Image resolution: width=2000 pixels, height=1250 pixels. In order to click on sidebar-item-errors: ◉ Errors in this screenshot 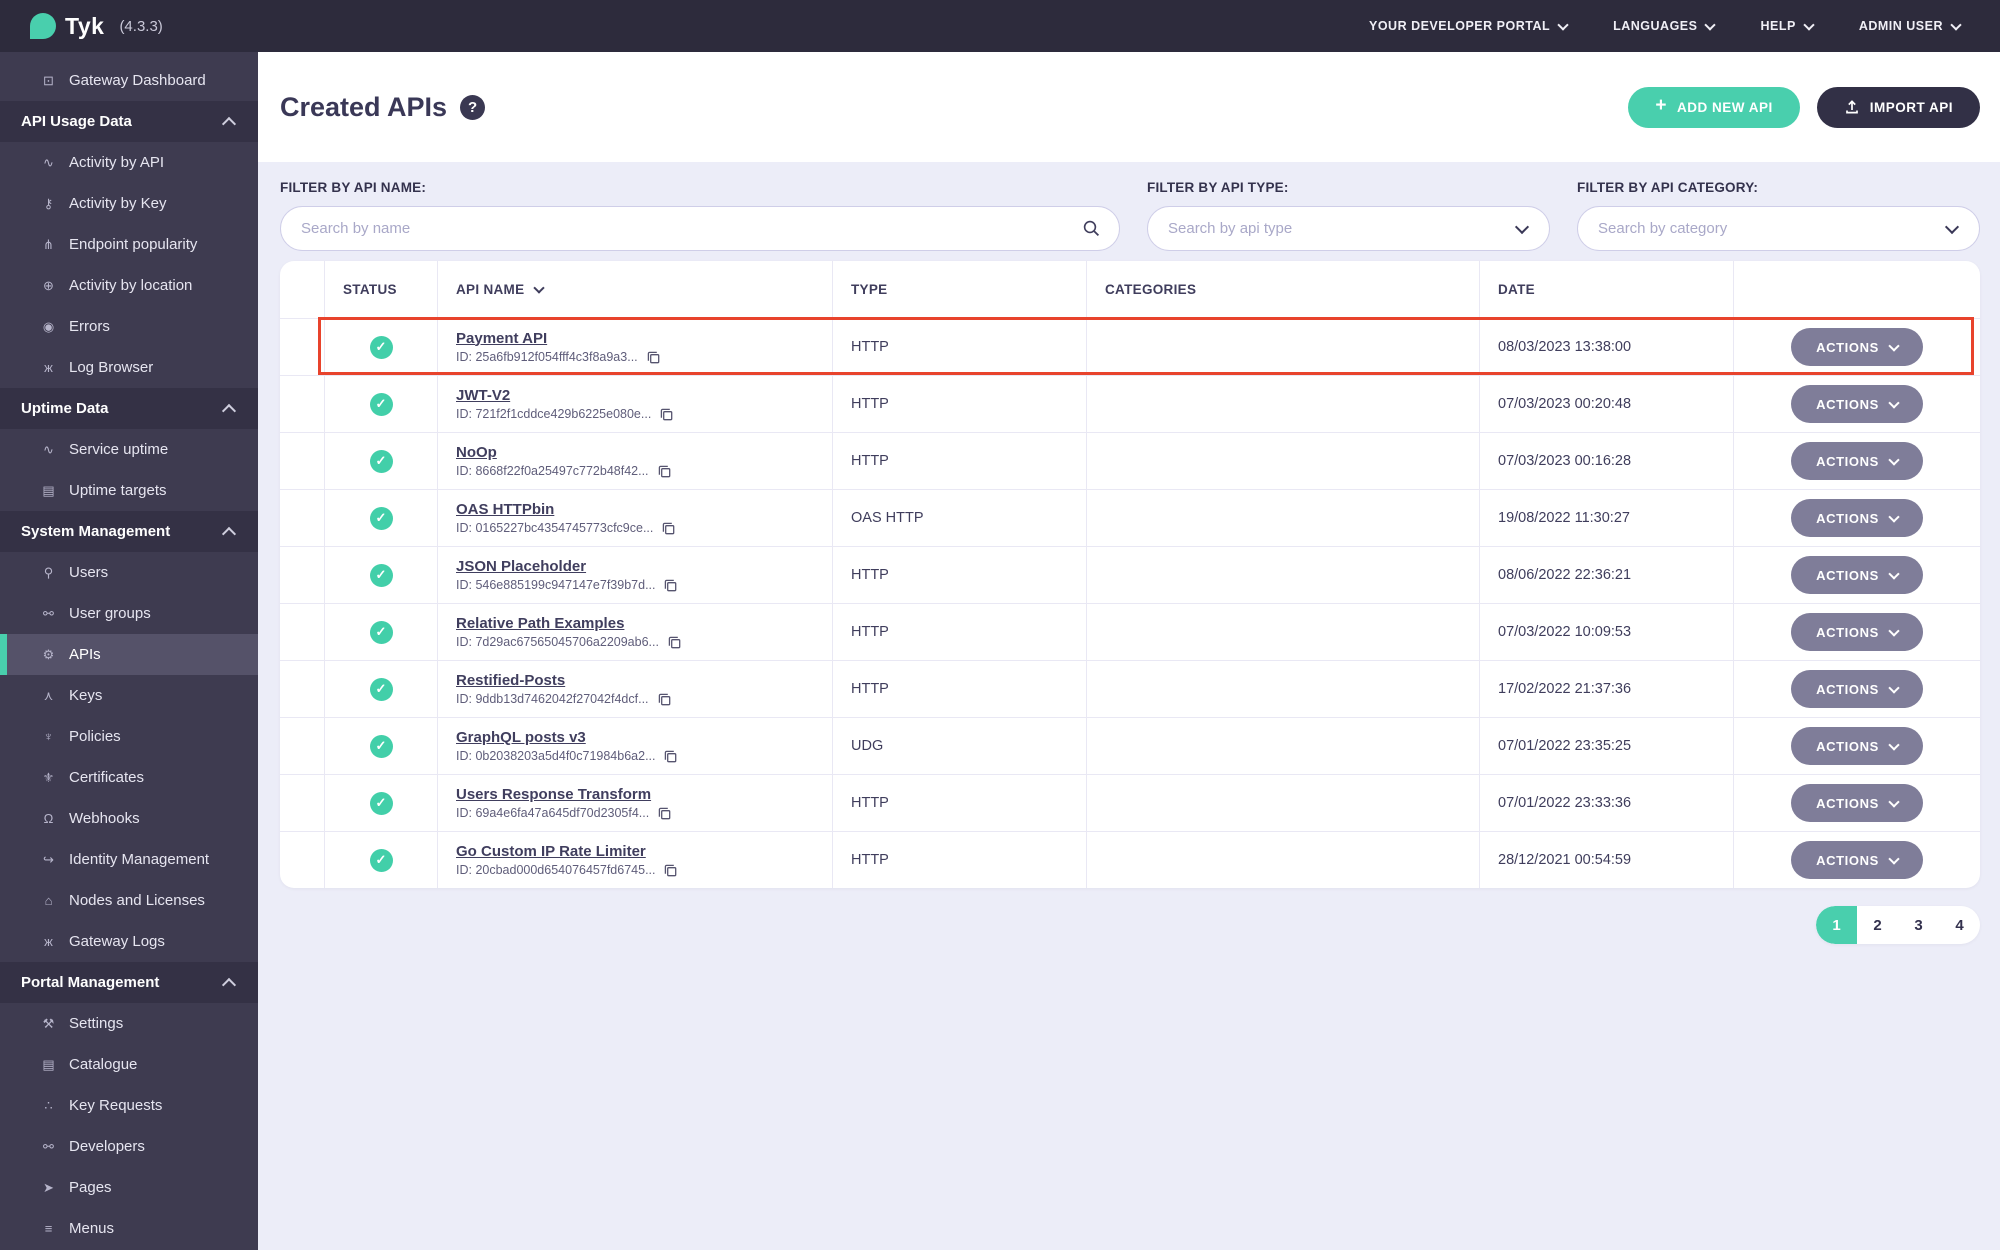, I will do `click(129, 326)`.